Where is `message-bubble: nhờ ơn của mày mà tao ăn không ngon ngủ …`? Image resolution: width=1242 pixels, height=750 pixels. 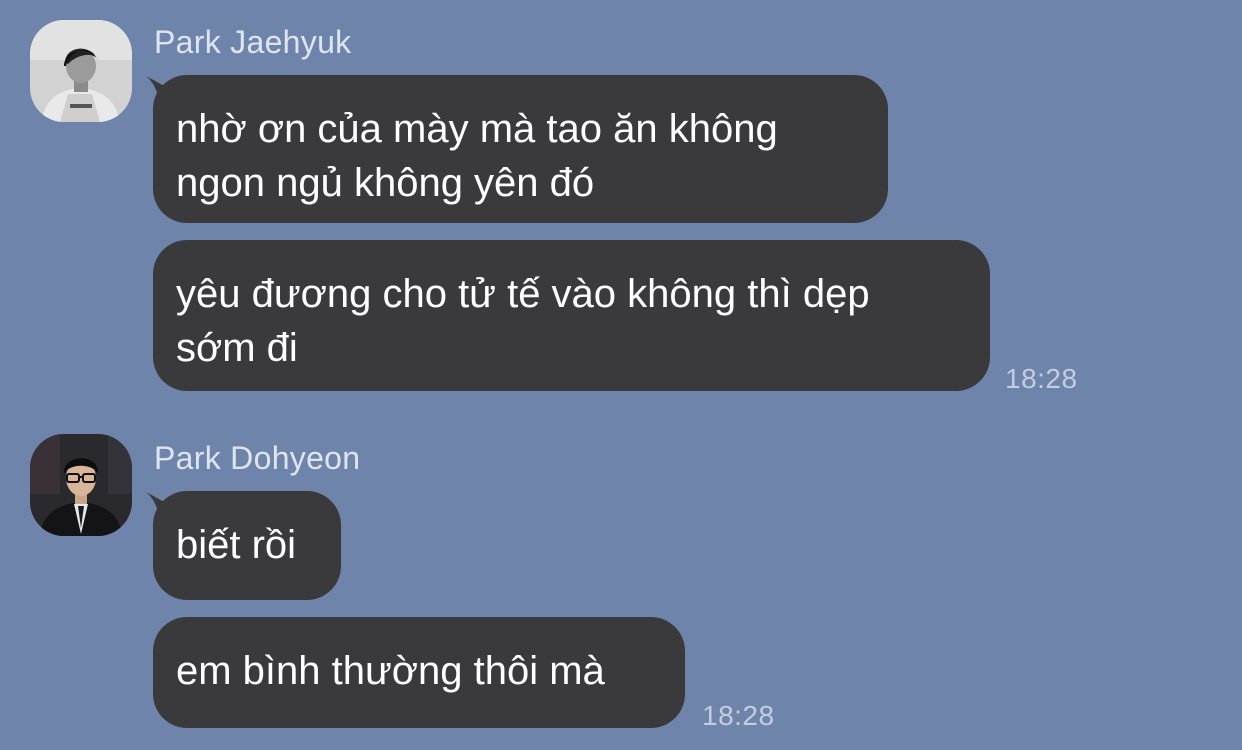 message-bubble: nhờ ơn của mày mà tao ăn không ngon ngủ … is located at coordinates (520, 149).